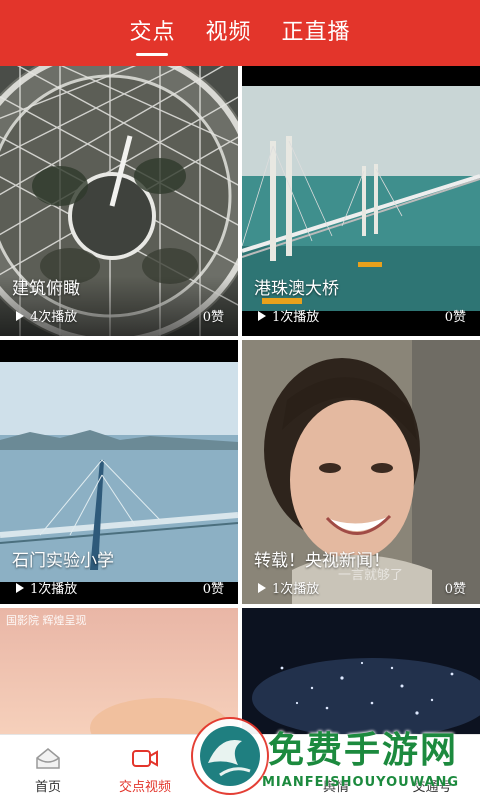 The width and height of the screenshot is (480, 801). Describe the element at coordinates (46, 289) in the screenshot. I see `video-title: 建筑俯瞰` at that location.